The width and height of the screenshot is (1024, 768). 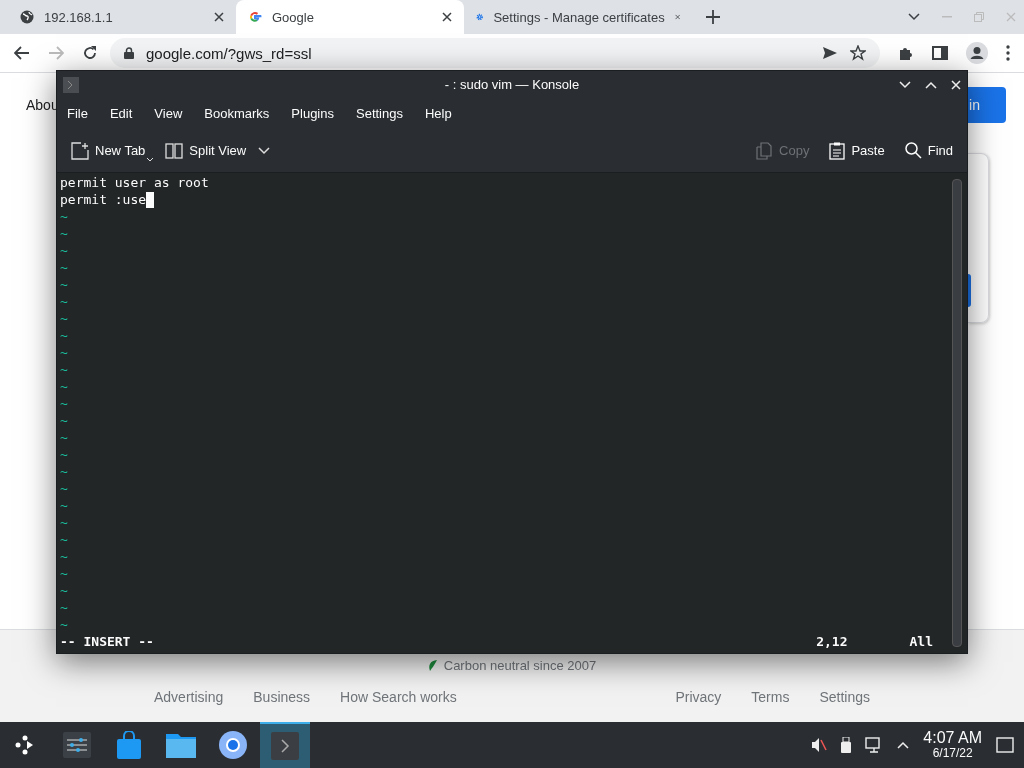 I want to click on terminal-taskbar-button, so click(x=285, y=745).